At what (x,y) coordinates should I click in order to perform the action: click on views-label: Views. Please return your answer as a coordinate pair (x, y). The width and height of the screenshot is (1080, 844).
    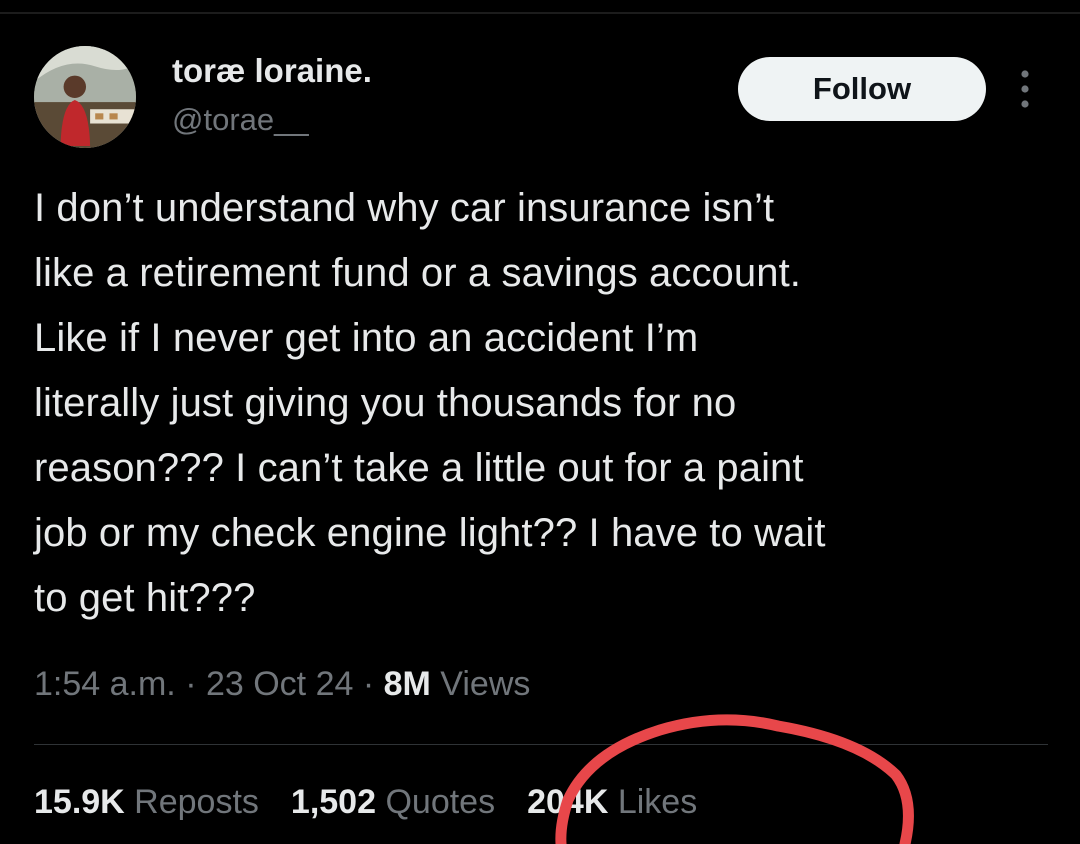
    Looking at the image, I should click on (480, 684).